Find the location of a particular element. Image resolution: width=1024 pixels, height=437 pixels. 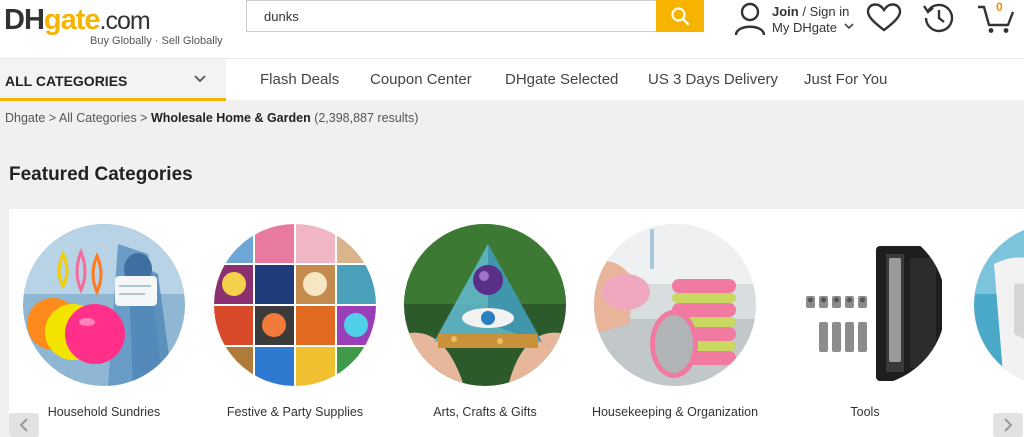

category-card-household-sundries: Household Sundries is located at coordinates (103, 329).